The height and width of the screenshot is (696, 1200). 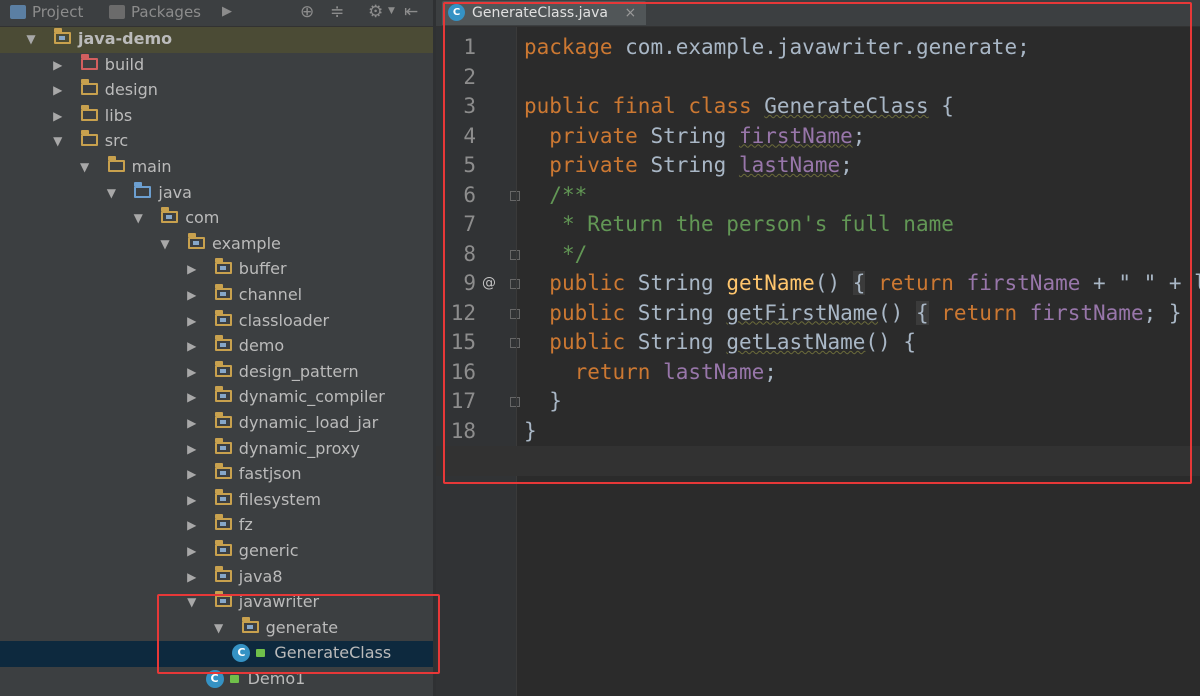 I want to click on tree-node-demo: ▶ demo, so click(x=216, y=347).